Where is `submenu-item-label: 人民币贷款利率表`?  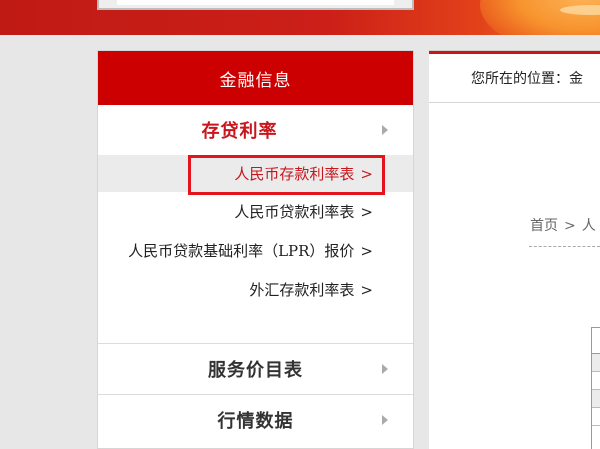
submenu-item-label: 人民币贷款利率表 is located at coordinates (294, 212).